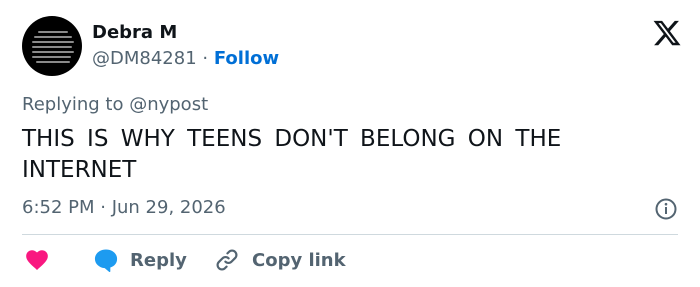  I want to click on link-icon, so click(227, 260).